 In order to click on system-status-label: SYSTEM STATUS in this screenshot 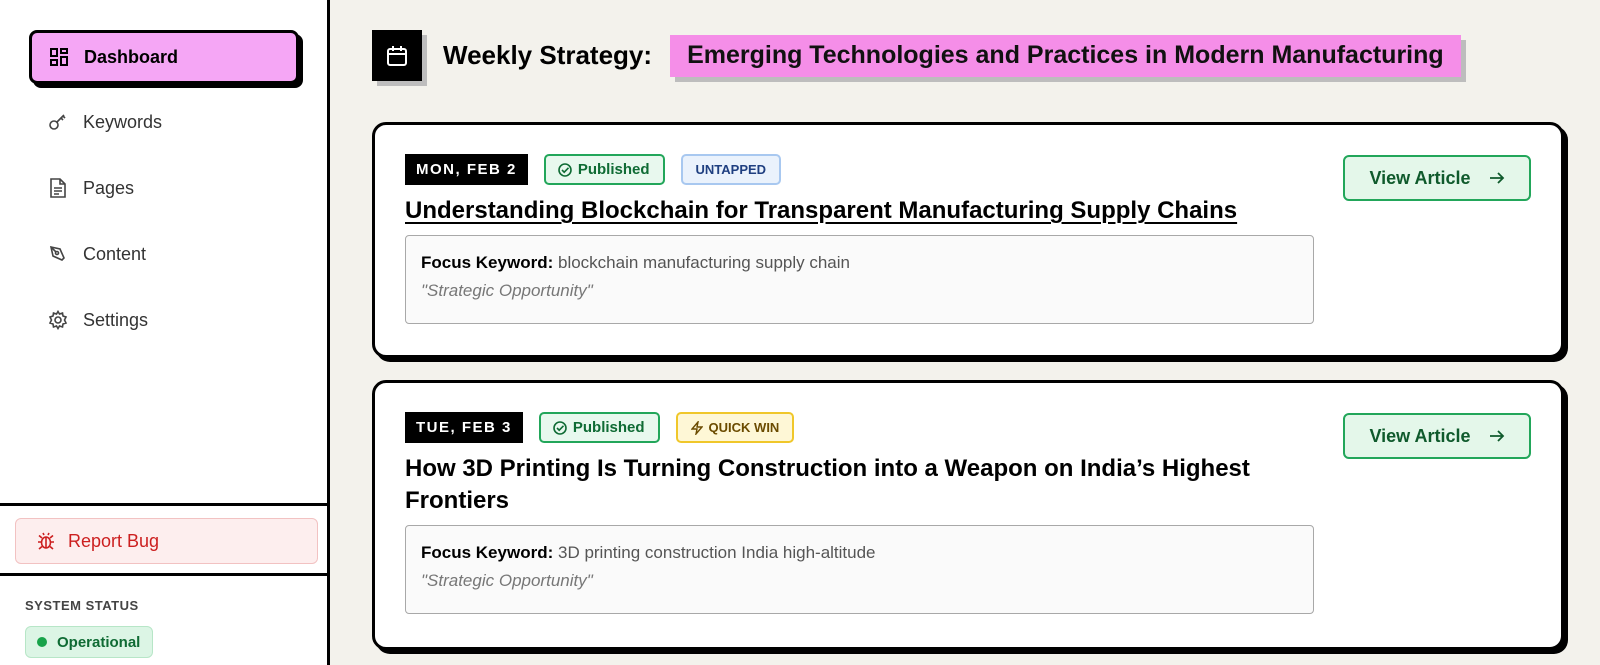, I will do `click(82, 605)`.